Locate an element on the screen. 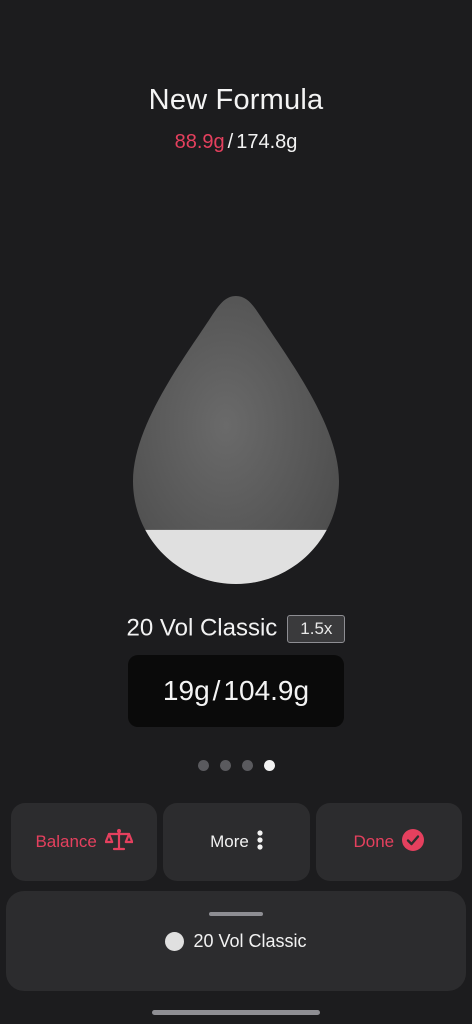 The height and width of the screenshot is (1024, 472). more-button: More is located at coordinates (236, 842).